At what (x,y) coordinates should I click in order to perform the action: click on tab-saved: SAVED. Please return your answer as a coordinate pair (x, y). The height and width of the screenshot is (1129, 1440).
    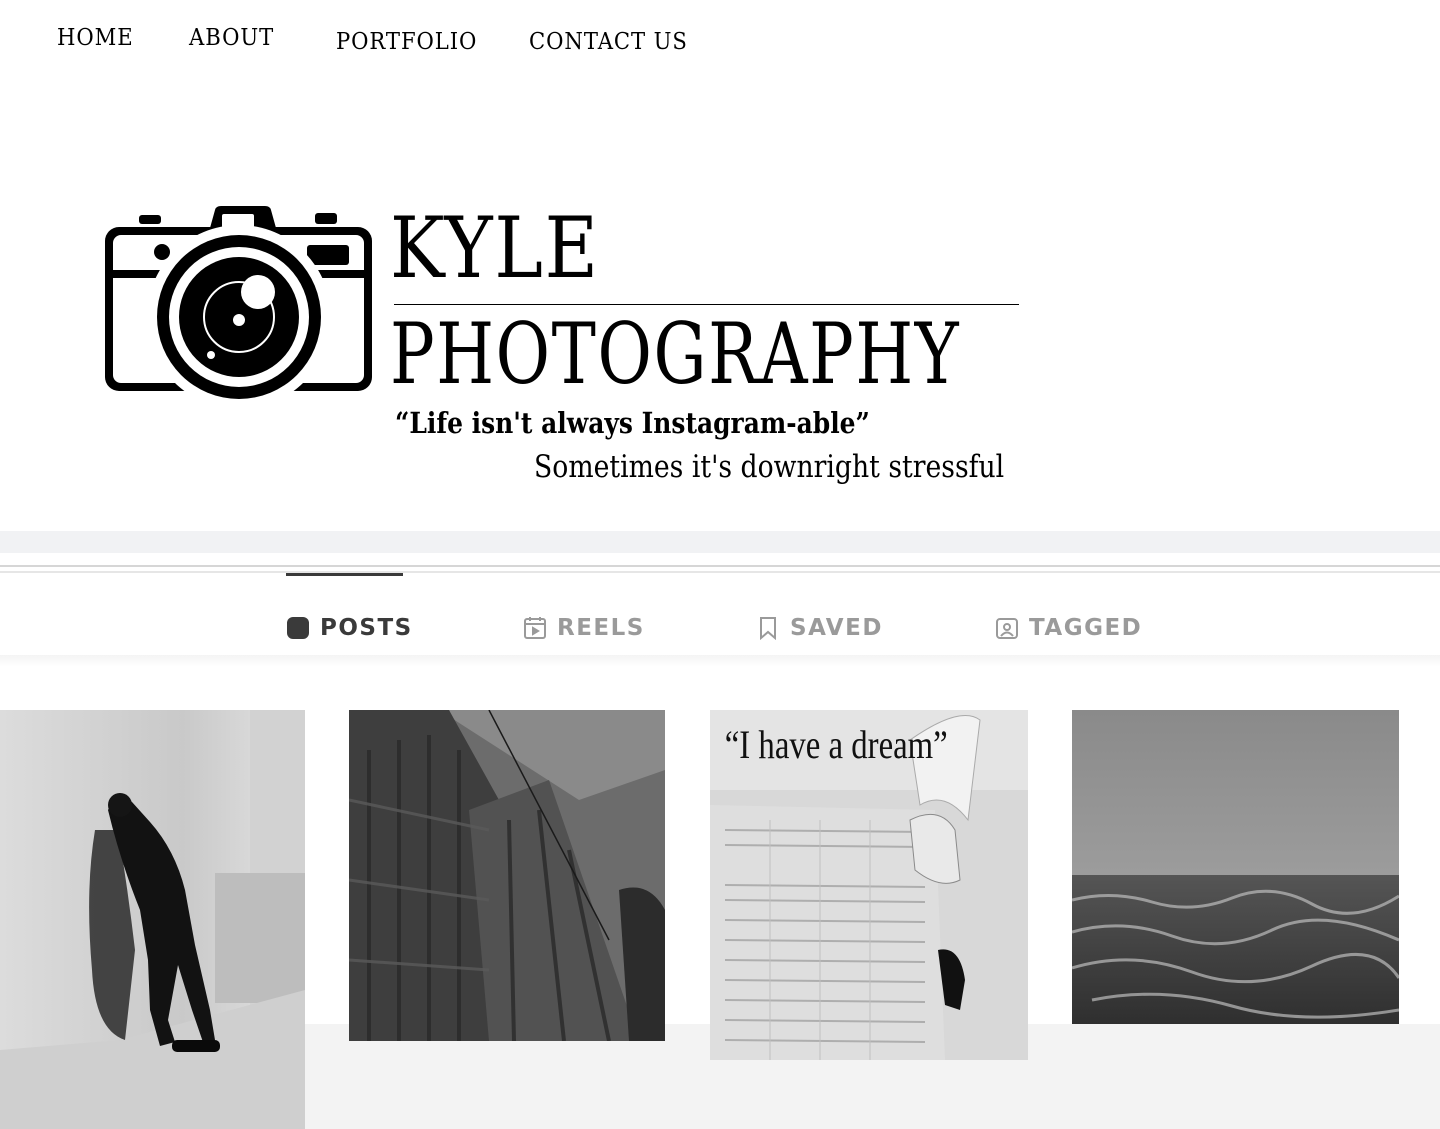
    Looking at the image, I should click on (819, 628).